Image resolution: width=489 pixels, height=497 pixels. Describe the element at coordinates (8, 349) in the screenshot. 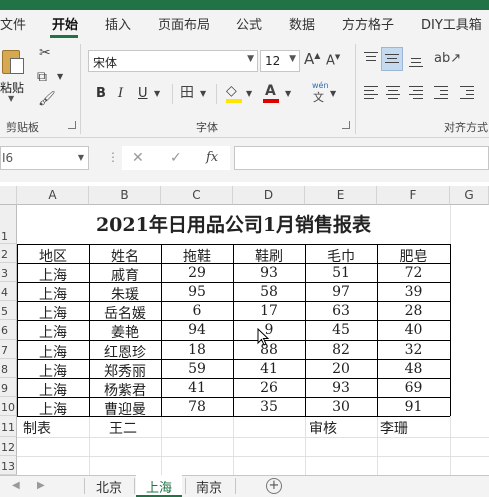

I see `row-header-7: 7` at that location.